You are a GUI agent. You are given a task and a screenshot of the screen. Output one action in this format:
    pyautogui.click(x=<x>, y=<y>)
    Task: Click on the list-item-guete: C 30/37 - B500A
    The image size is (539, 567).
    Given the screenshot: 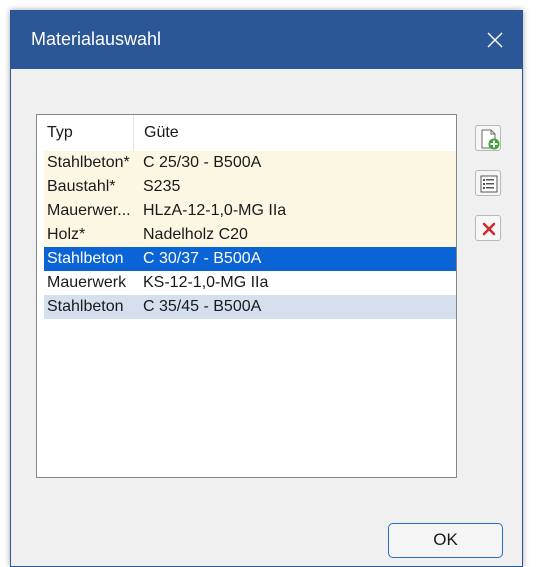 What is the action you would take?
    pyautogui.click(x=202, y=258)
    